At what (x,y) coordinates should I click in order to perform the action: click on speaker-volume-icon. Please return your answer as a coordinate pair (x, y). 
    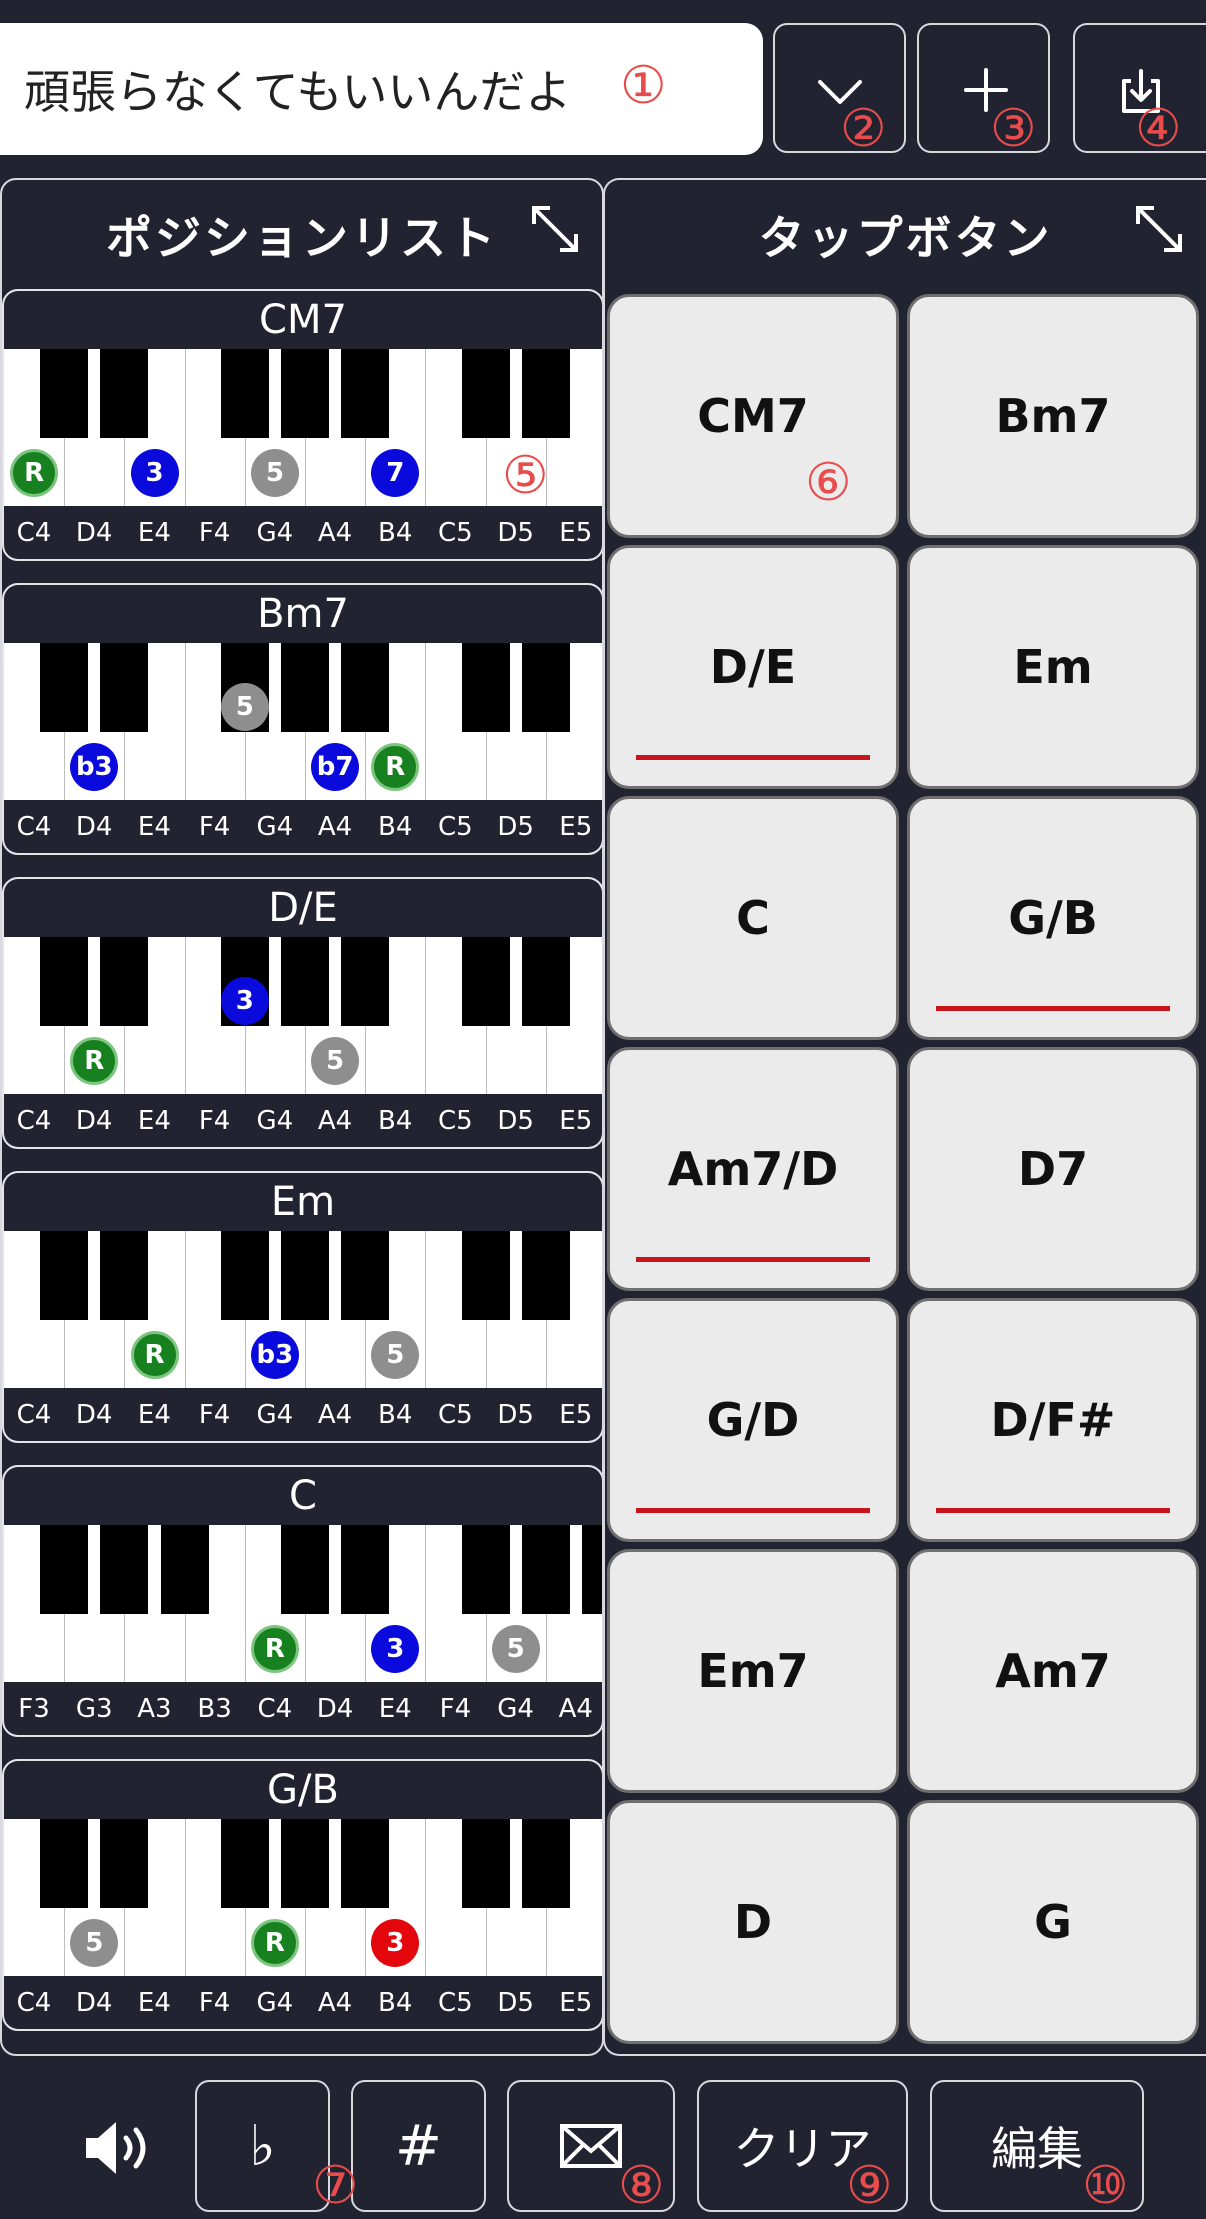
    Looking at the image, I should click on (120, 2148).